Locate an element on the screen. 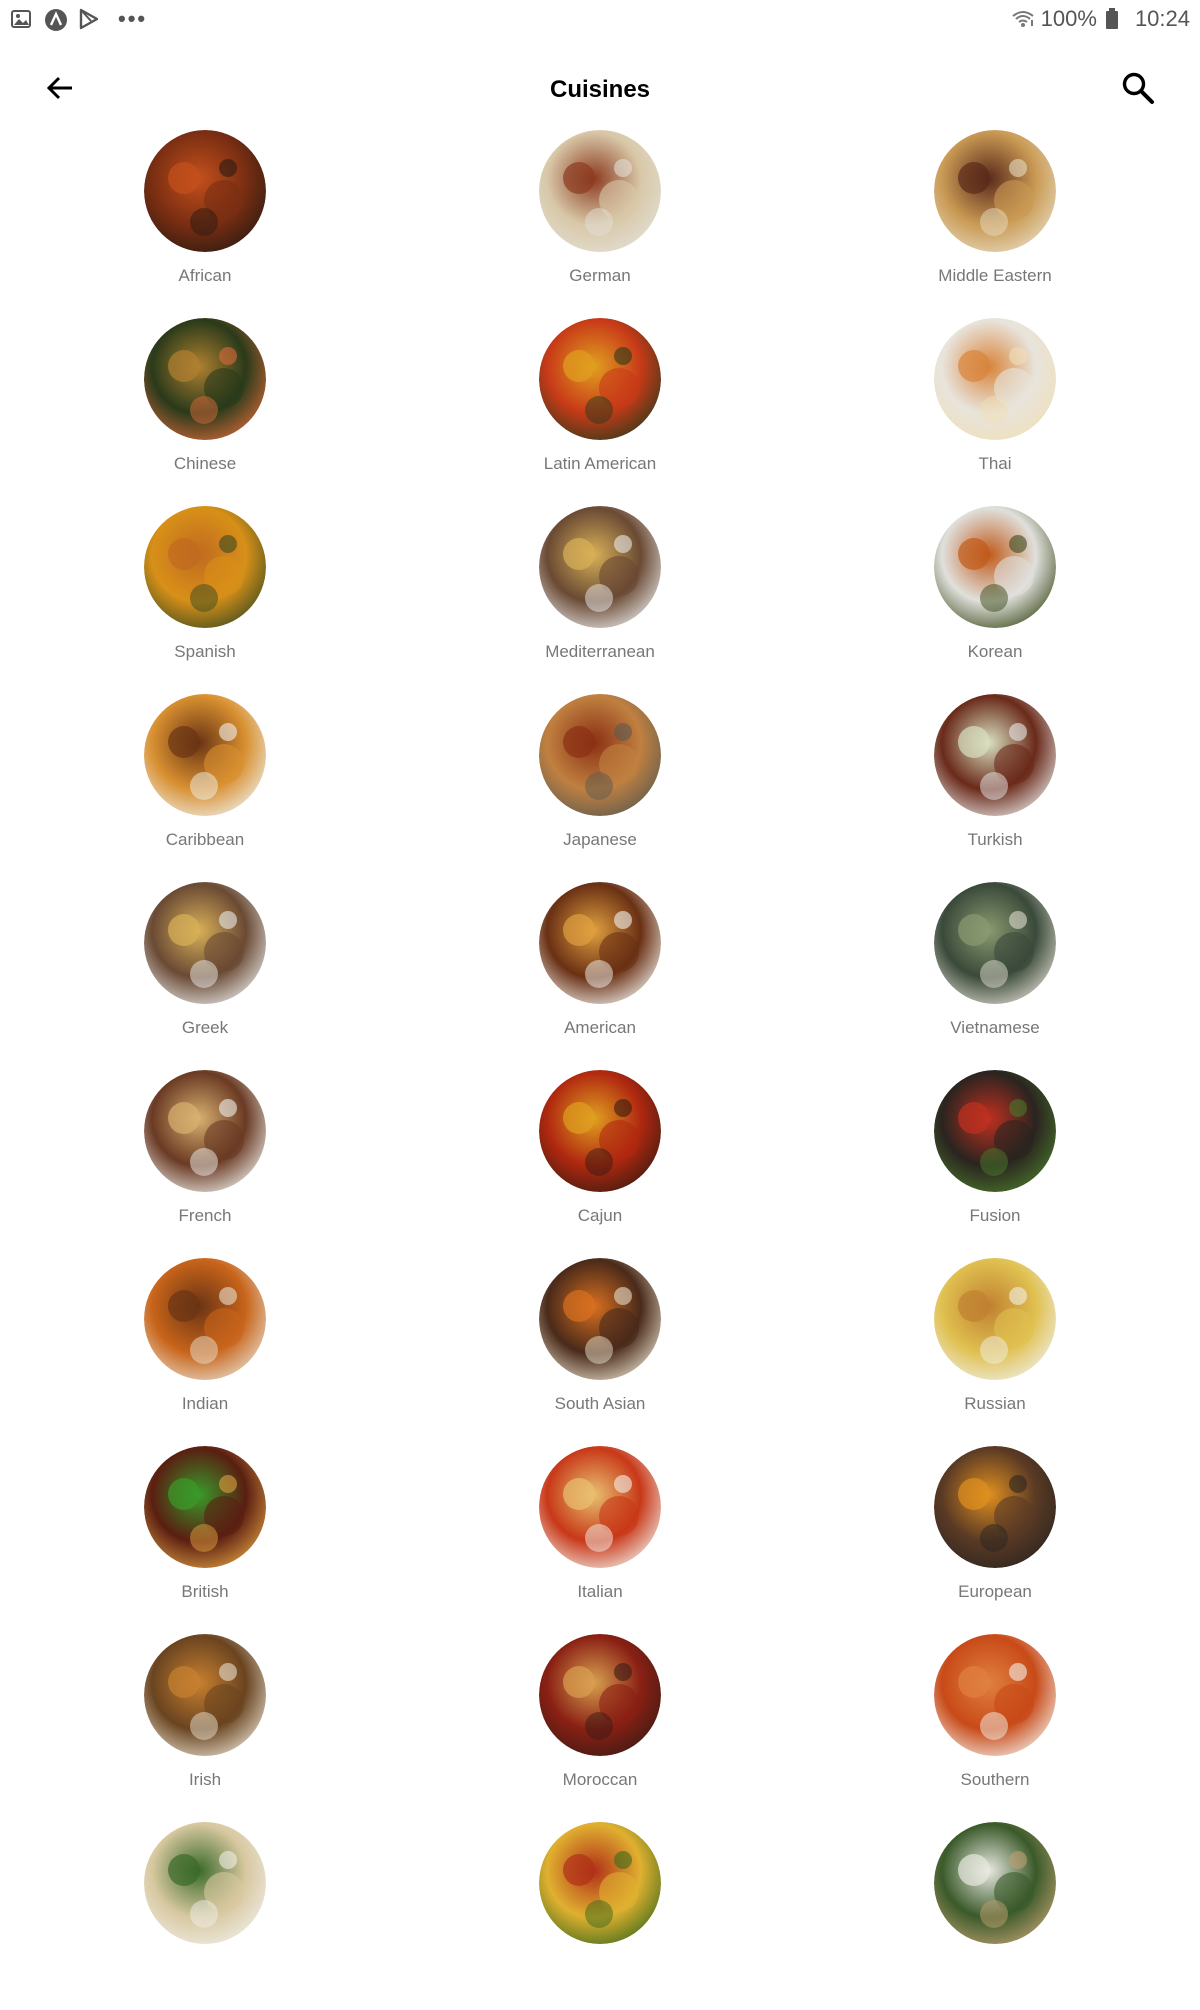 This screenshot has height=2010, width=1200. cuisine-item: German is located at coordinates (600, 224).